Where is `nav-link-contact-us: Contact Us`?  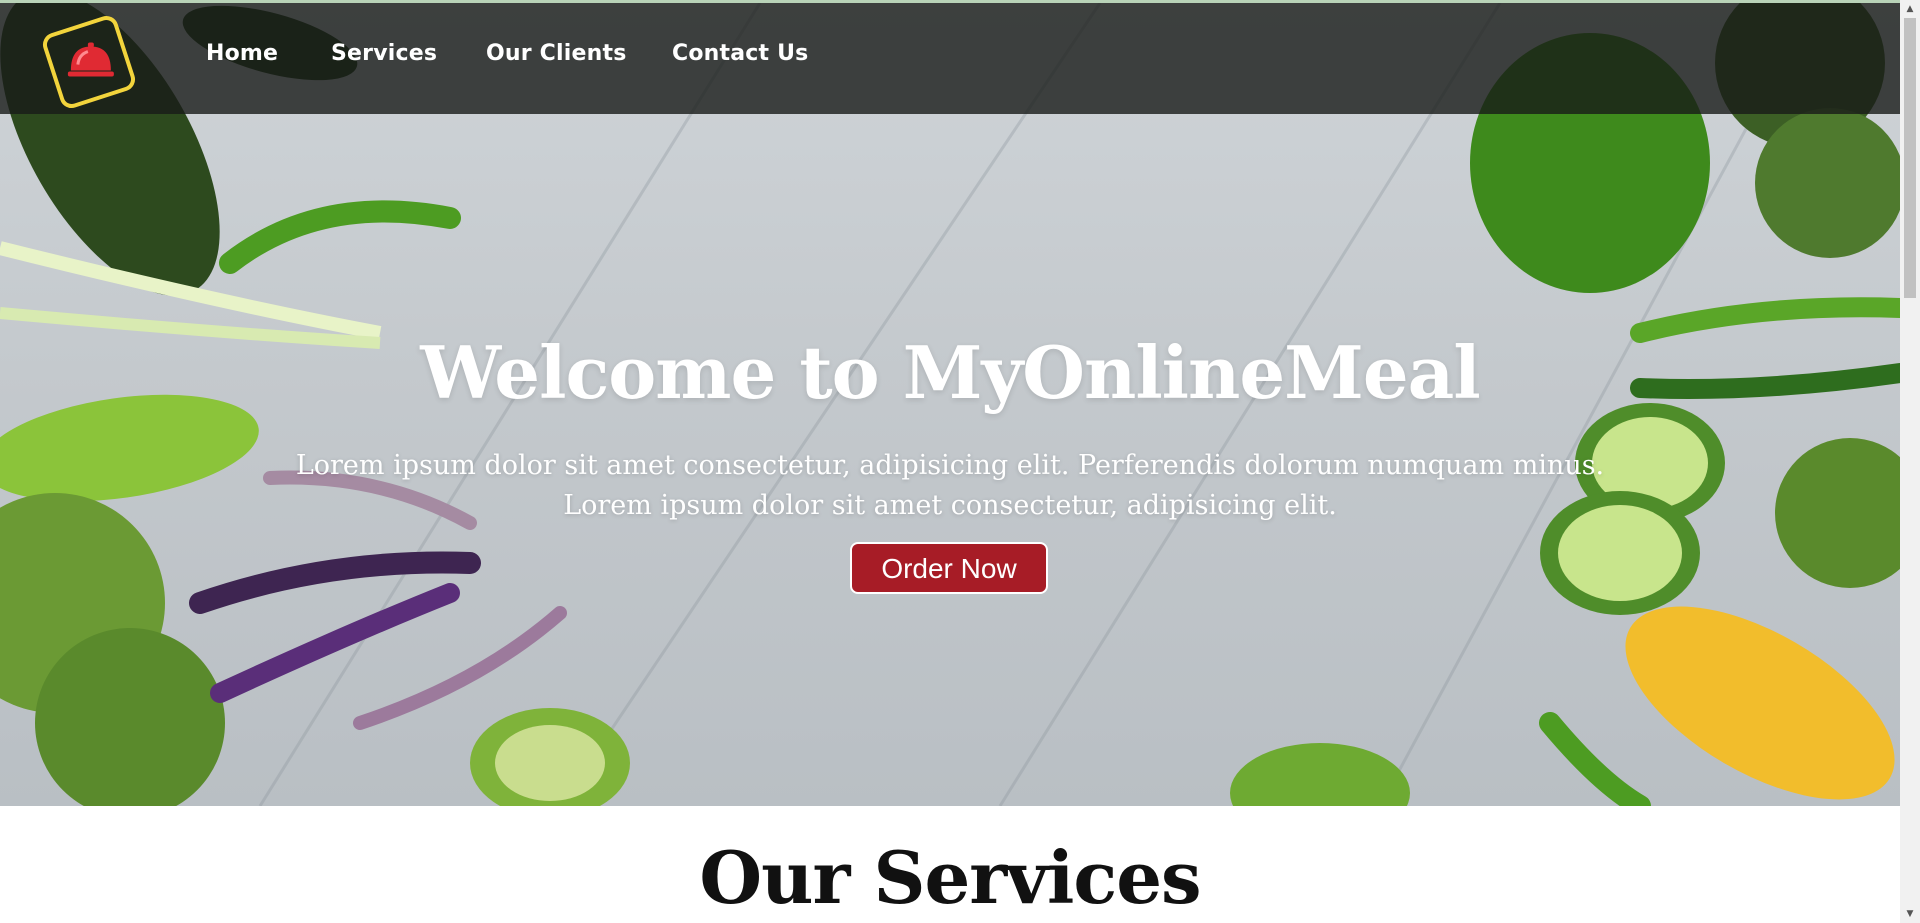 nav-link-contact-us: Contact Us is located at coordinates (740, 53).